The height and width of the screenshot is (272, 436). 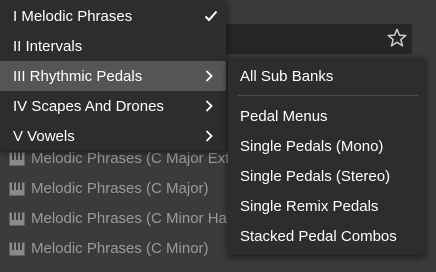 I want to click on submenu-item-label: All Sub Banks, so click(x=287, y=76).